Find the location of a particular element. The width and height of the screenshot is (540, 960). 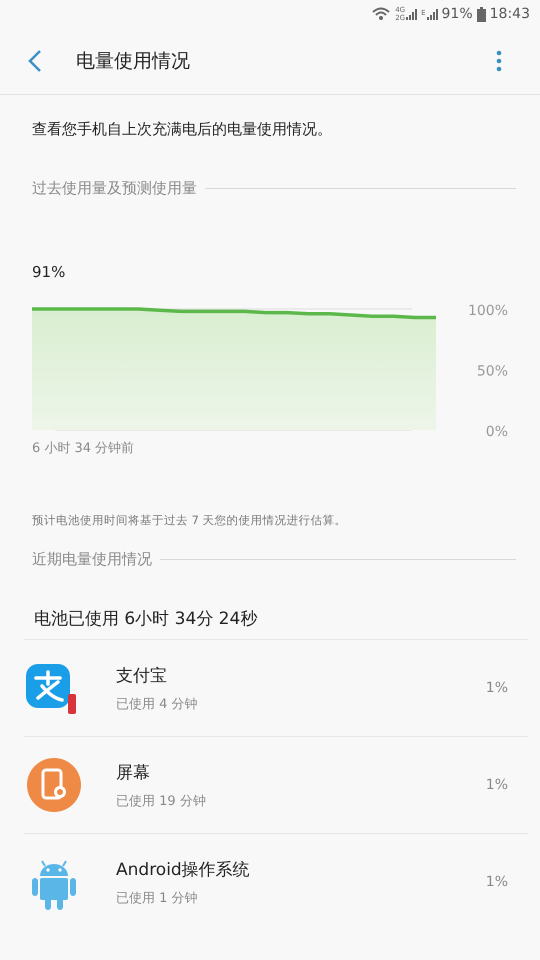

more-options-icon is located at coordinates (499, 61).